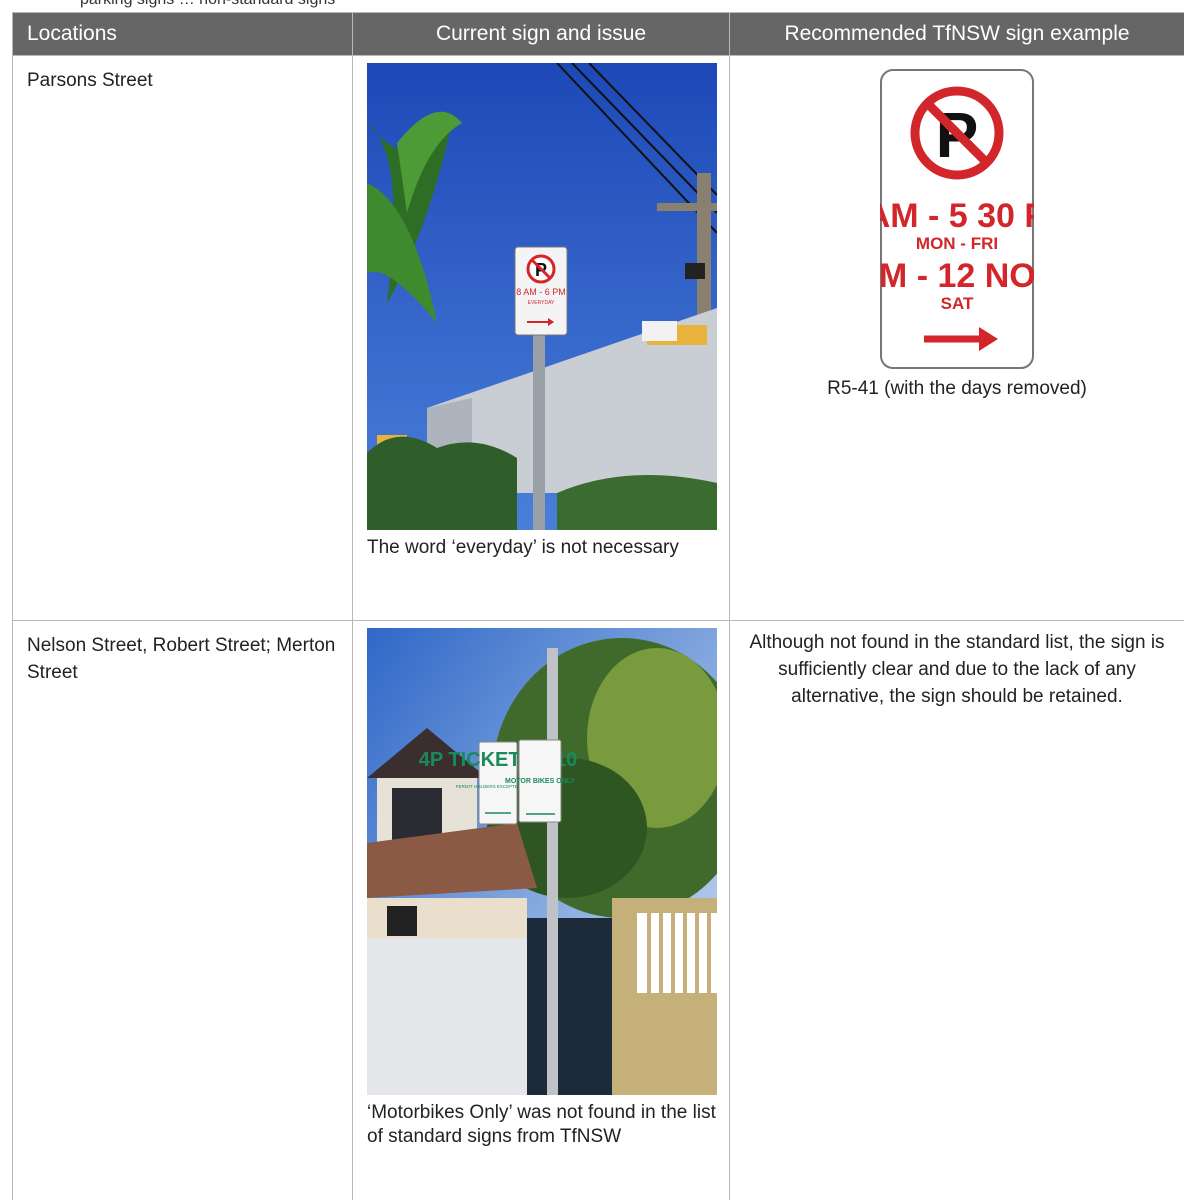  I want to click on recommended-sign-caption: R5-41 (with the days removed), so click(957, 389).